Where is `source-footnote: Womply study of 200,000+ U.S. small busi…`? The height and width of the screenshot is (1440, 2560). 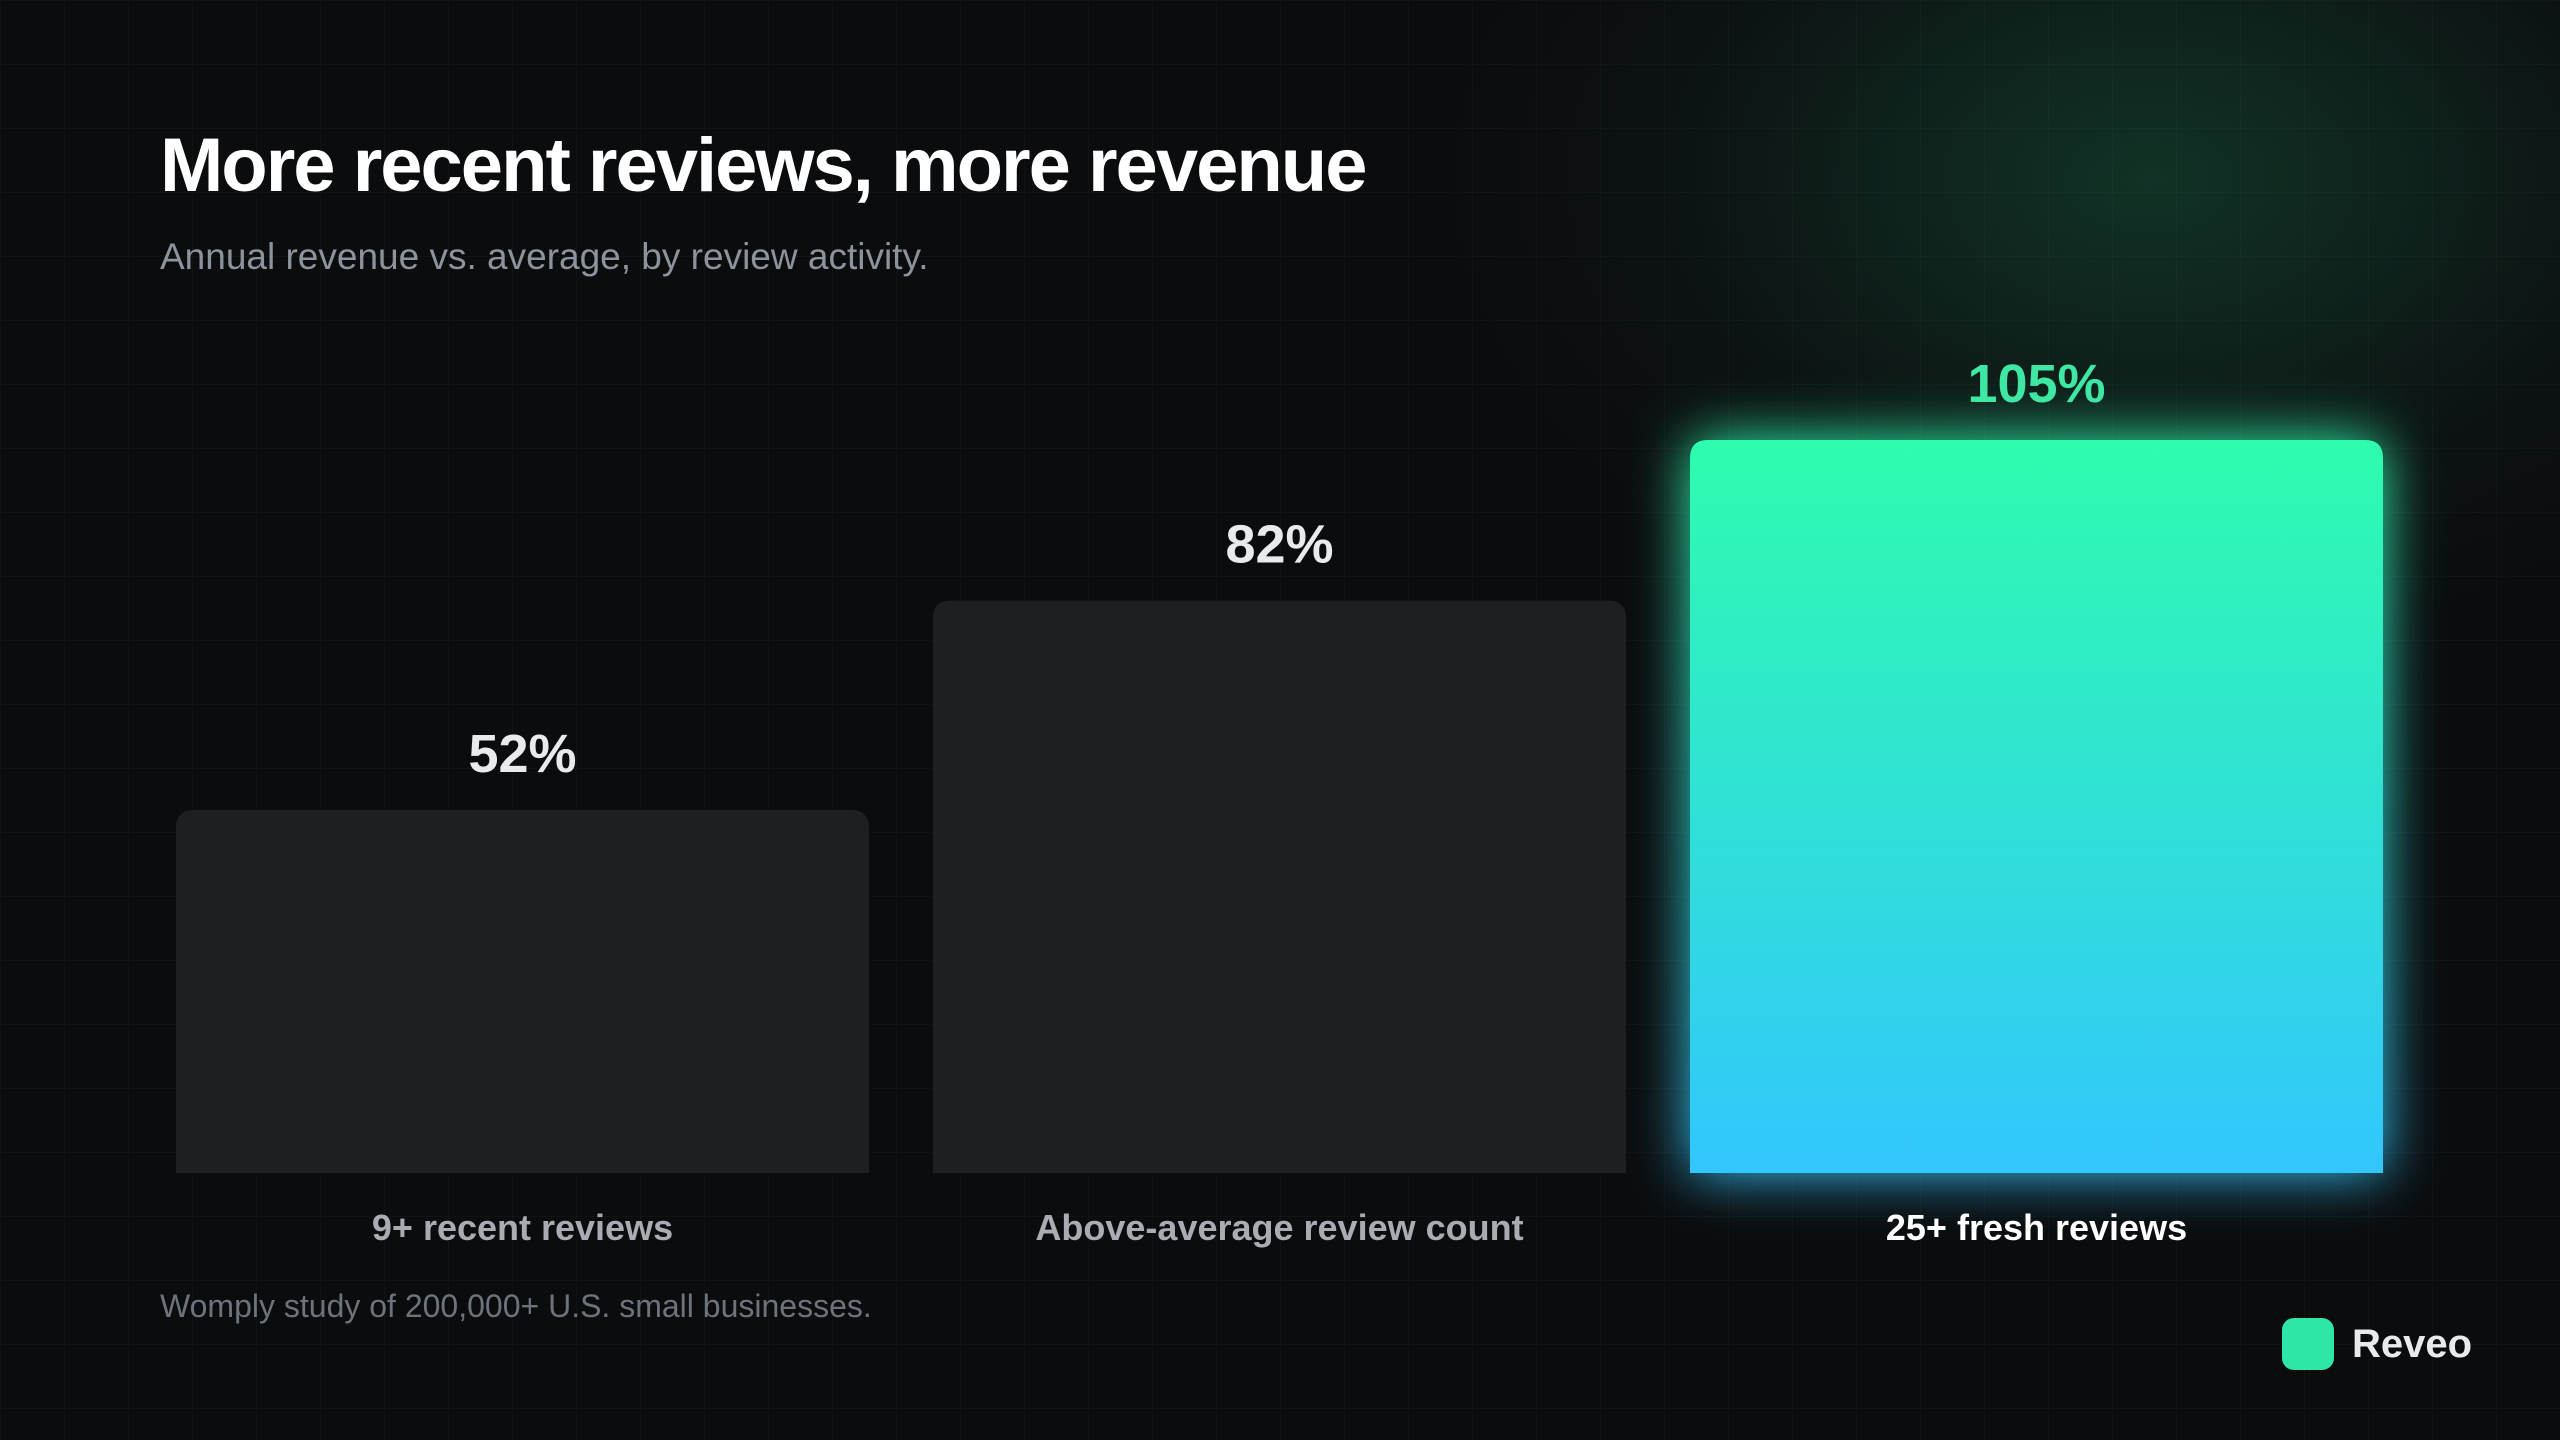 source-footnote: Womply study of 200,000+ U.S. small busi… is located at coordinates (516, 1306).